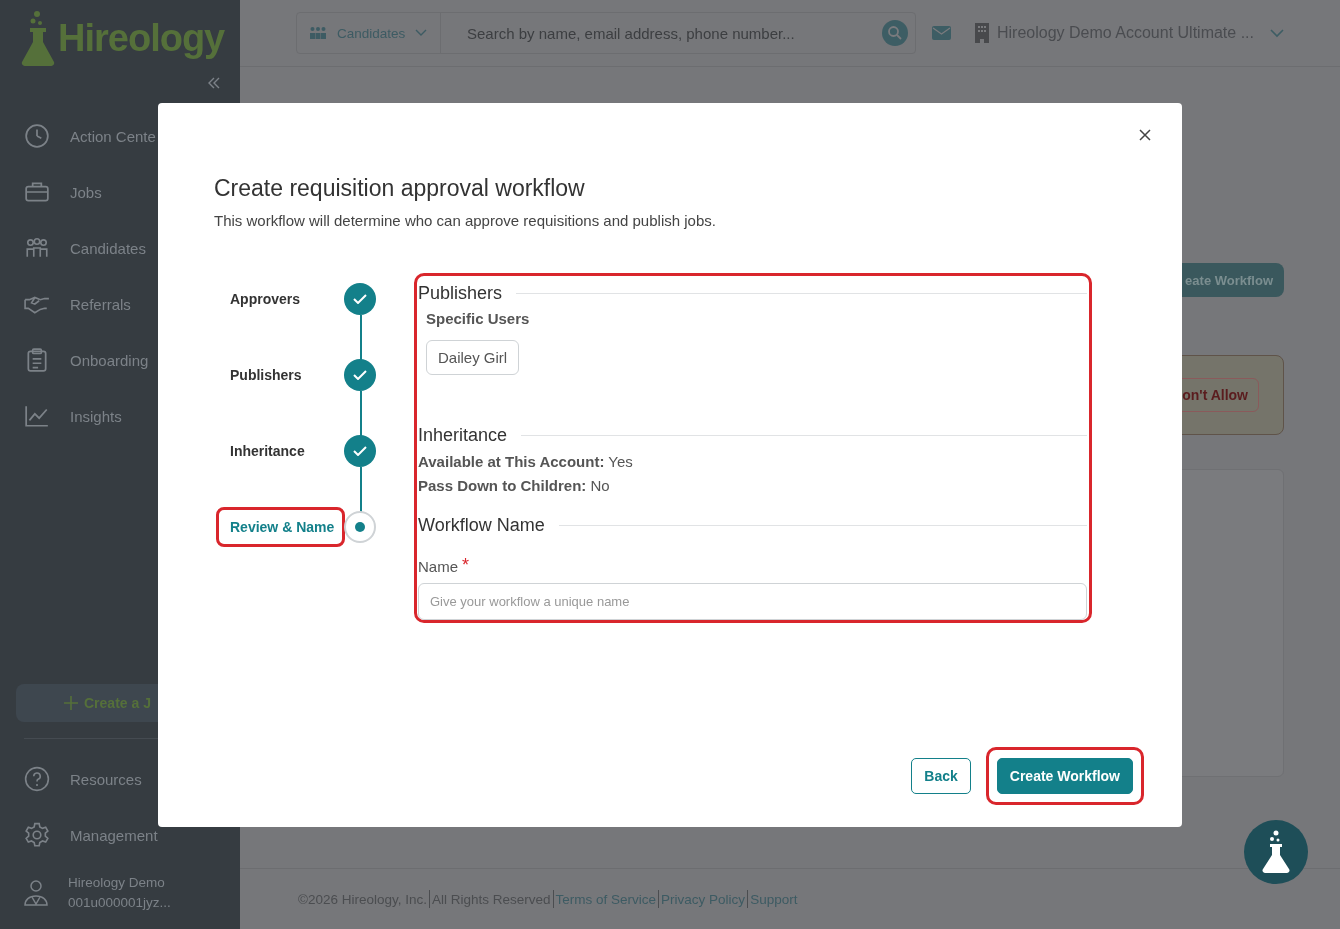 The height and width of the screenshot is (929, 1340). I want to click on dial-icon, so click(37, 136).